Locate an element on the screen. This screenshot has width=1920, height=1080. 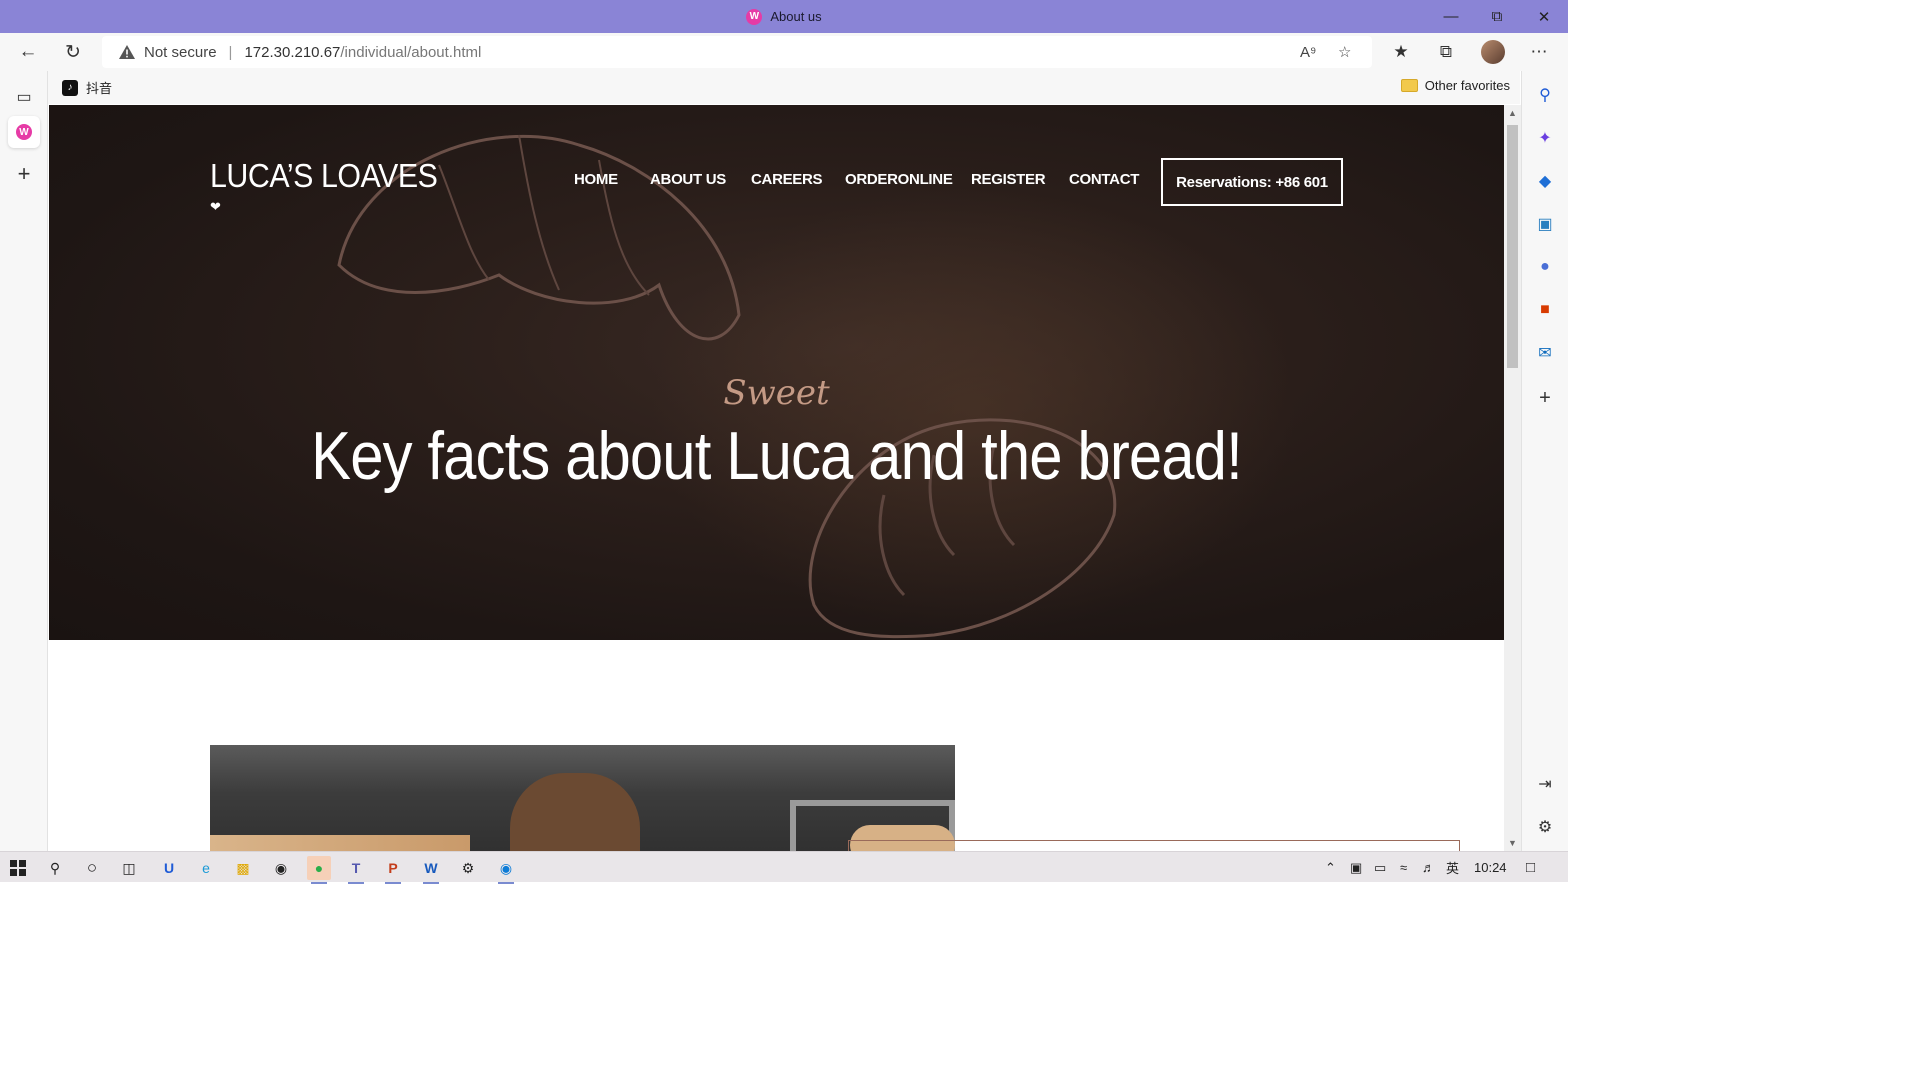
tab-actions-icon: ▭ is located at coordinates (24, 97).